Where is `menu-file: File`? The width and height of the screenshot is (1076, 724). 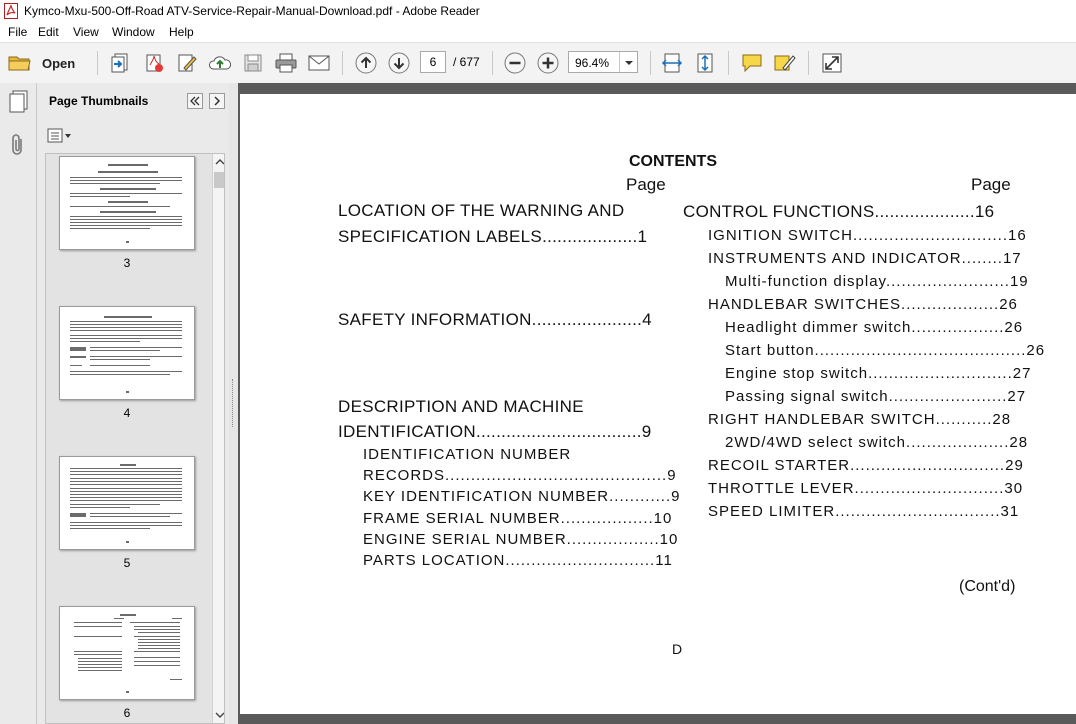
menu-file: File is located at coordinates (17, 32).